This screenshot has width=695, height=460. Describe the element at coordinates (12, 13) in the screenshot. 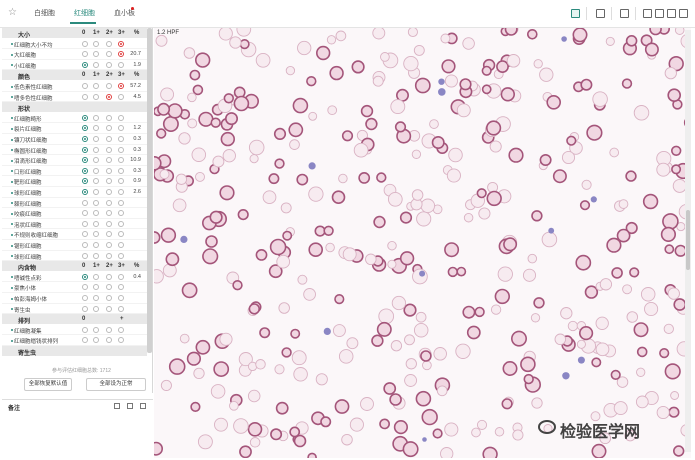

I see `star-icon: ☆` at that location.